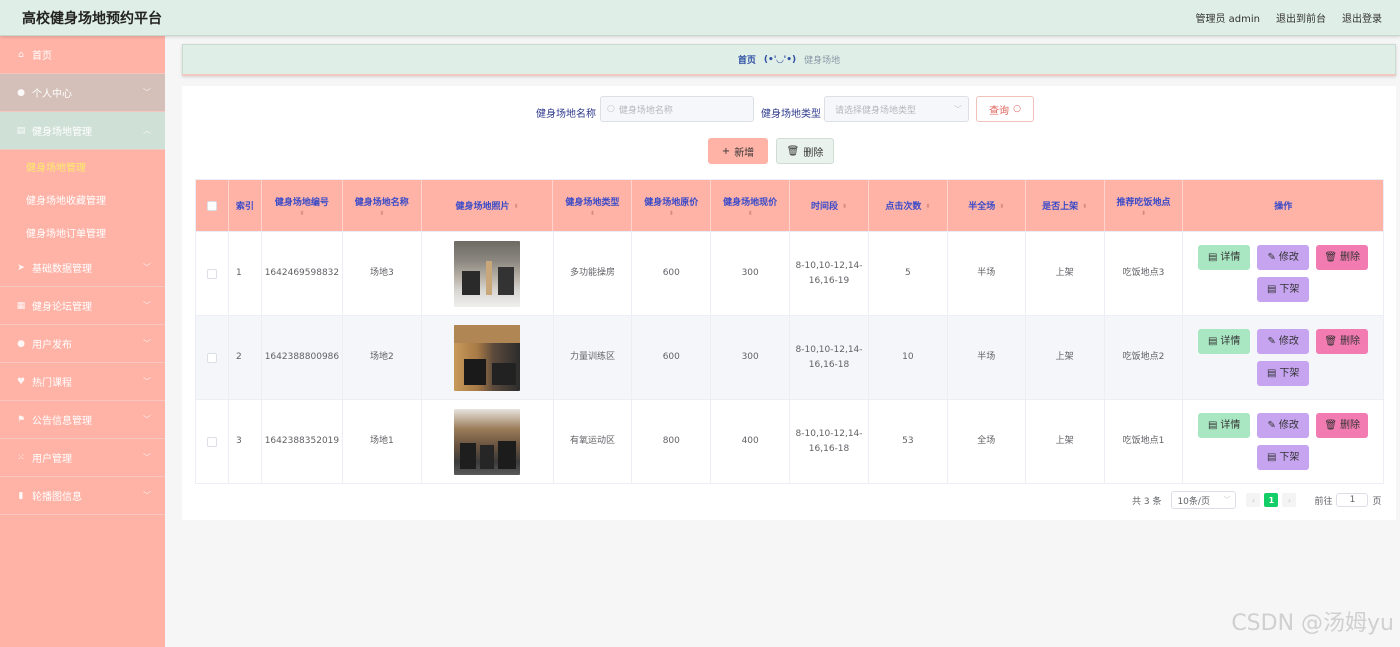 The image size is (1400, 647). I want to click on index-cell: 3, so click(245, 441).